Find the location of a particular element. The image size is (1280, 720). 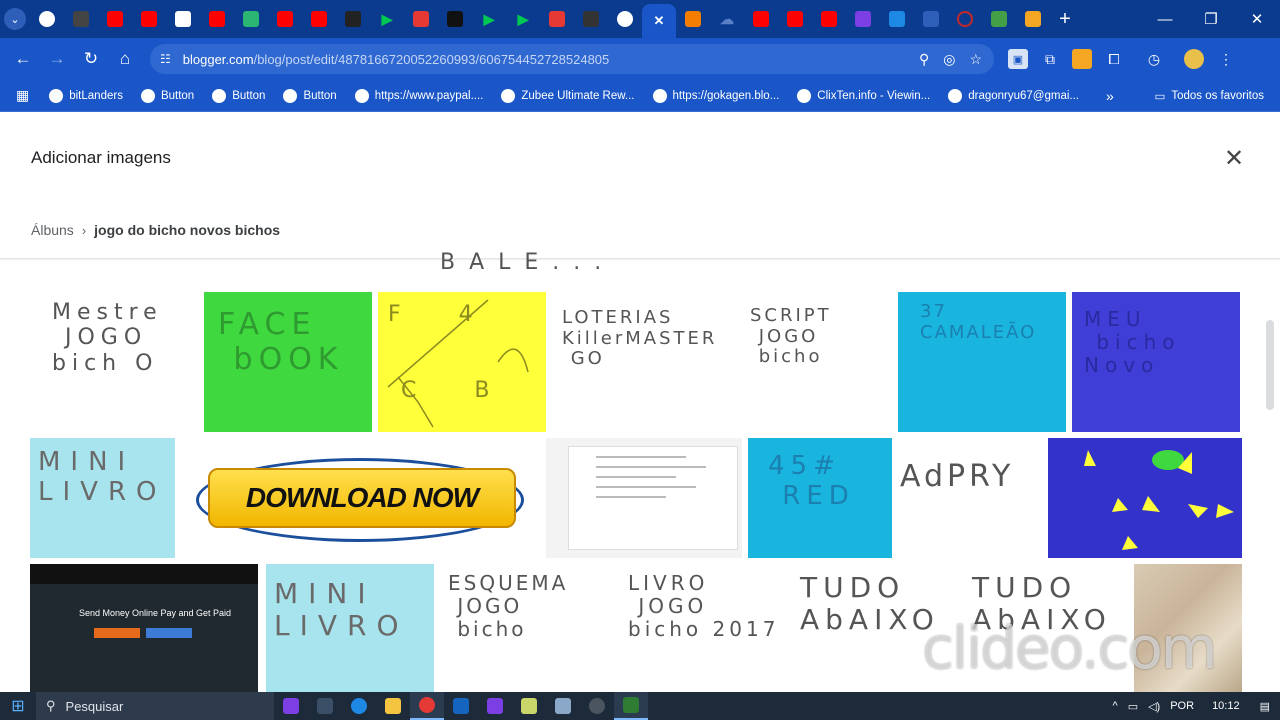

scrollbar is located at coordinates (1270, 365).